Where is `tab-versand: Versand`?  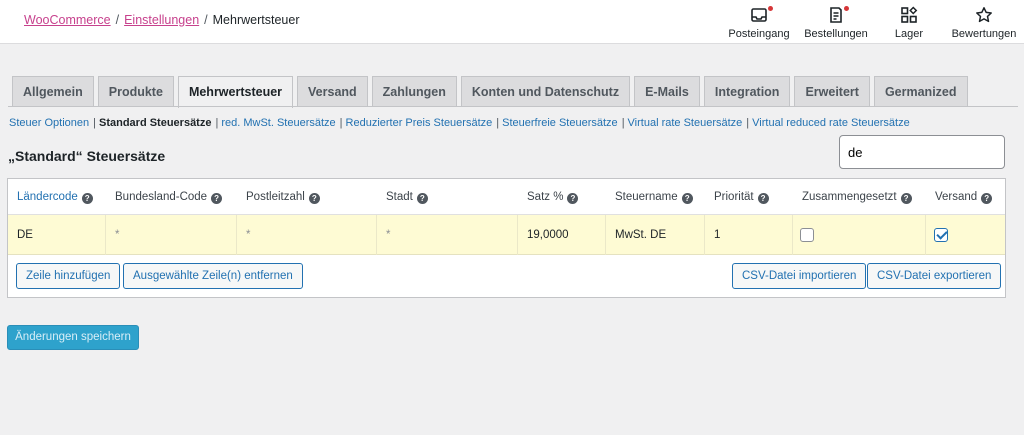 tab-versand: Versand is located at coordinates (332, 91).